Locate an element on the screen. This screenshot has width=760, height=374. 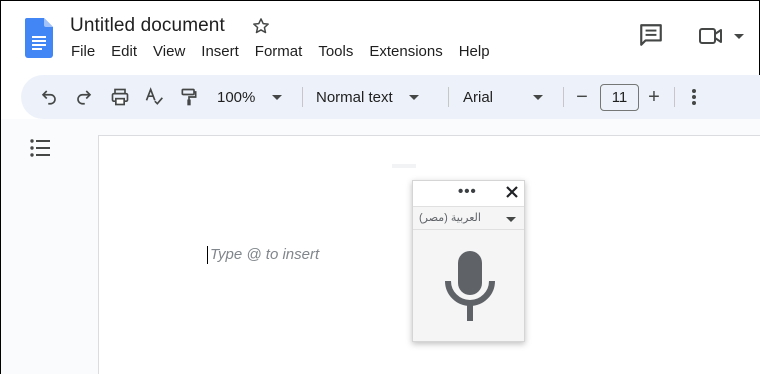
microphone-icon is located at coordinates (470, 288).